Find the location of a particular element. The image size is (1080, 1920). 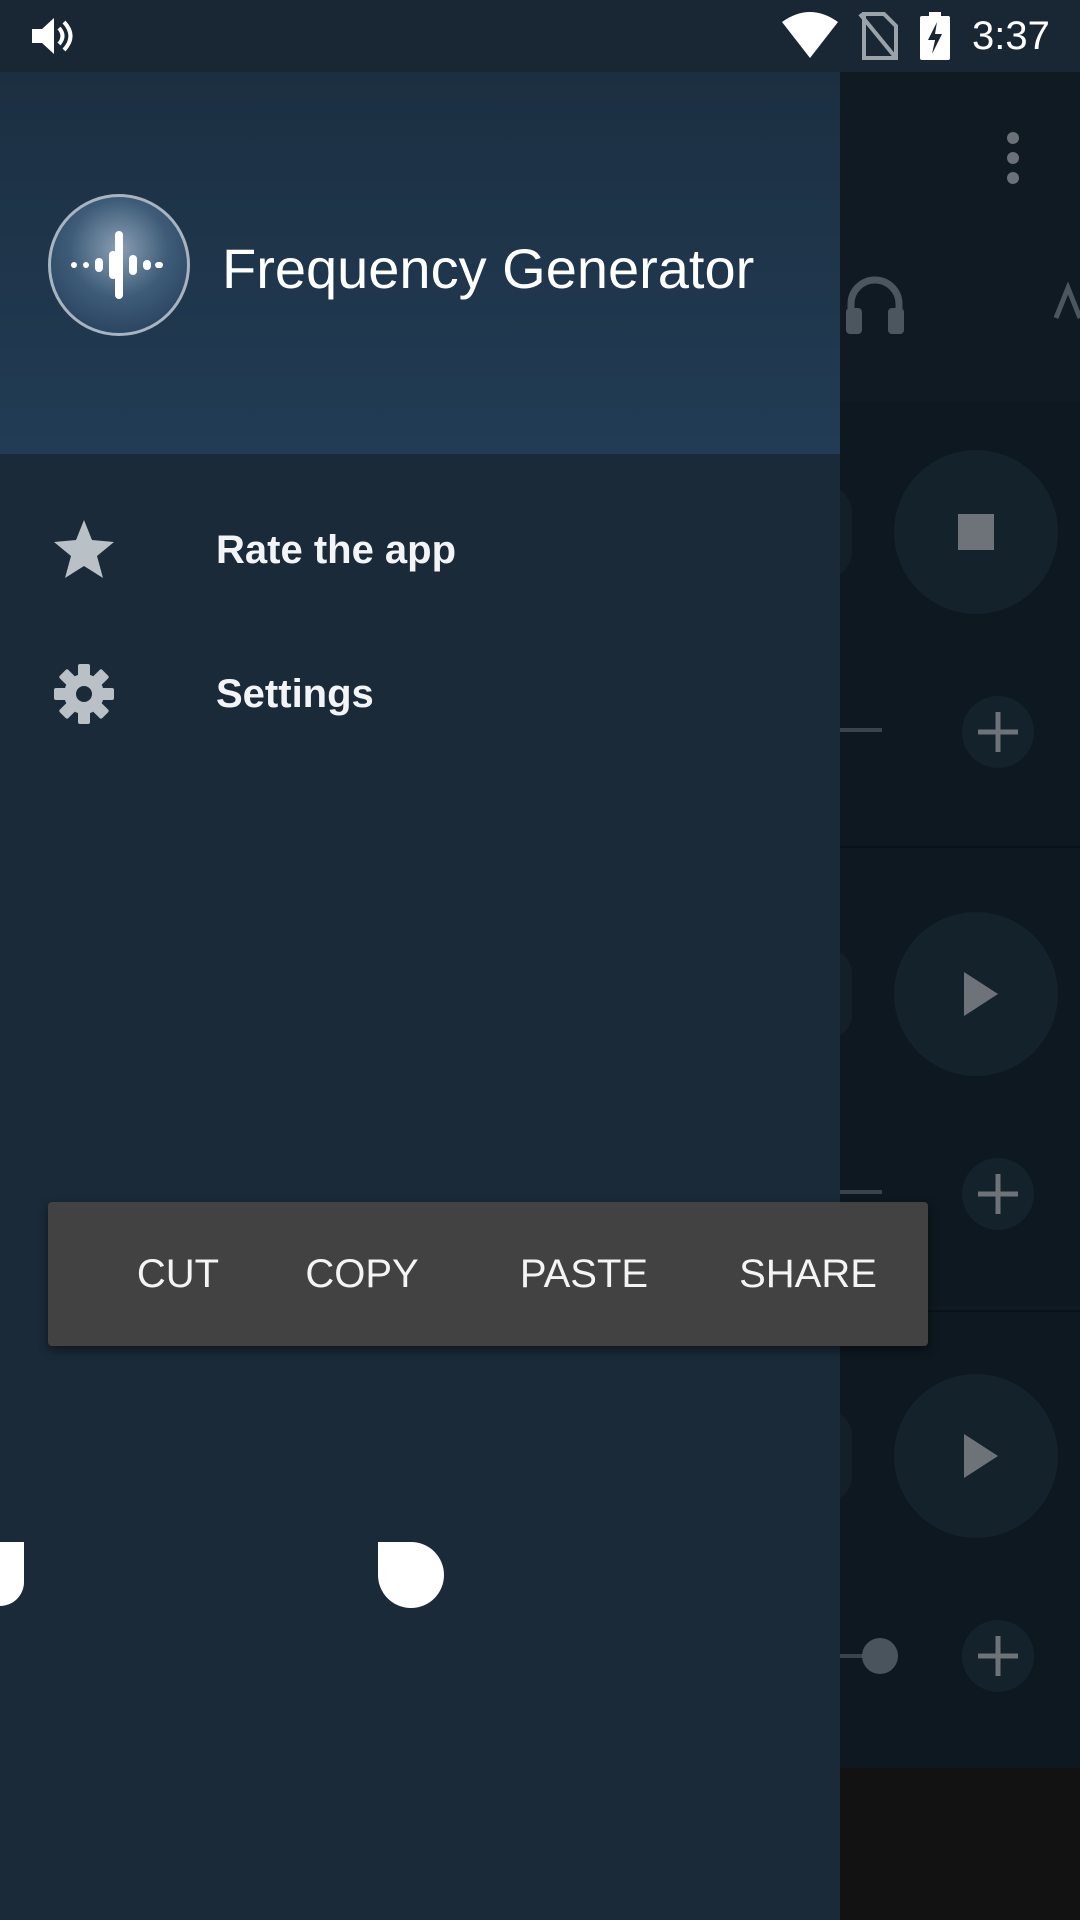

stop-icon is located at coordinates (976, 532).